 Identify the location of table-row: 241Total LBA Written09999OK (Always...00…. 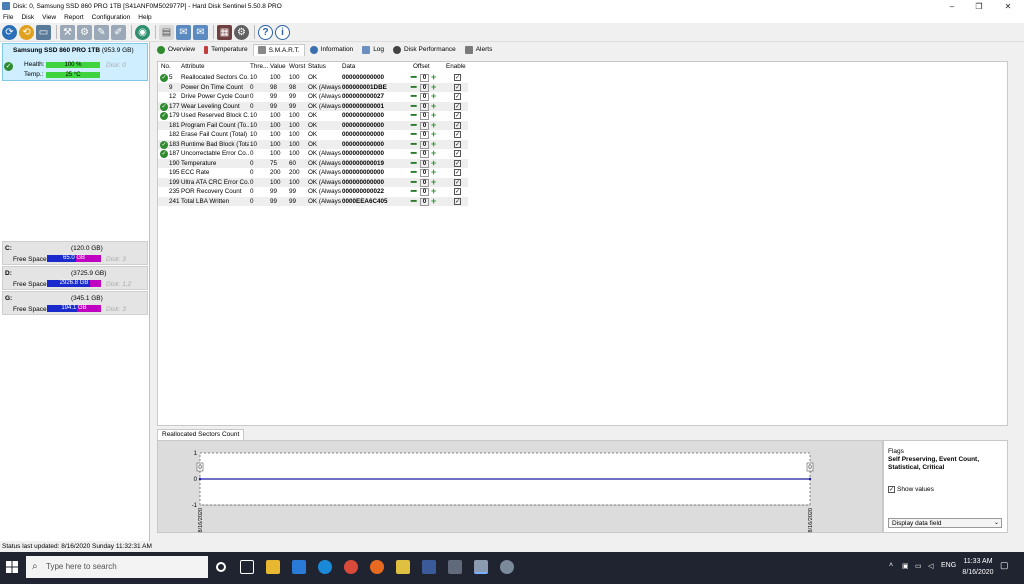
(313, 201).